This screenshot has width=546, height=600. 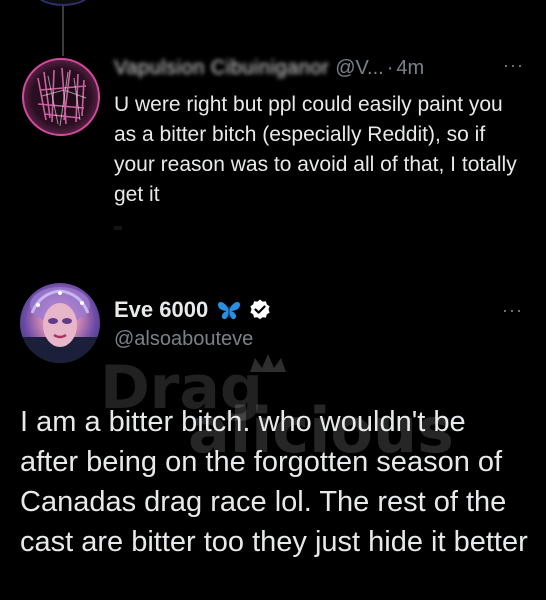 I want to click on thread-connector-line, so click(x=63, y=28).